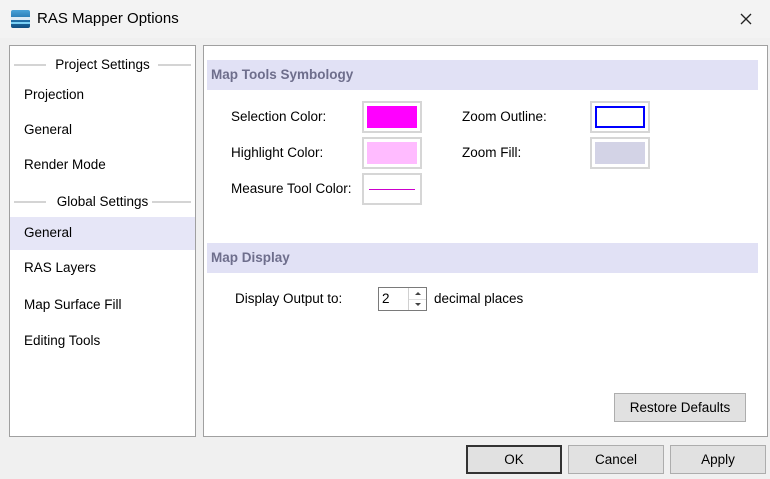 The width and height of the screenshot is (770, 479). I want to click on window-title: RAS Mapper Options, so click(108, 18).